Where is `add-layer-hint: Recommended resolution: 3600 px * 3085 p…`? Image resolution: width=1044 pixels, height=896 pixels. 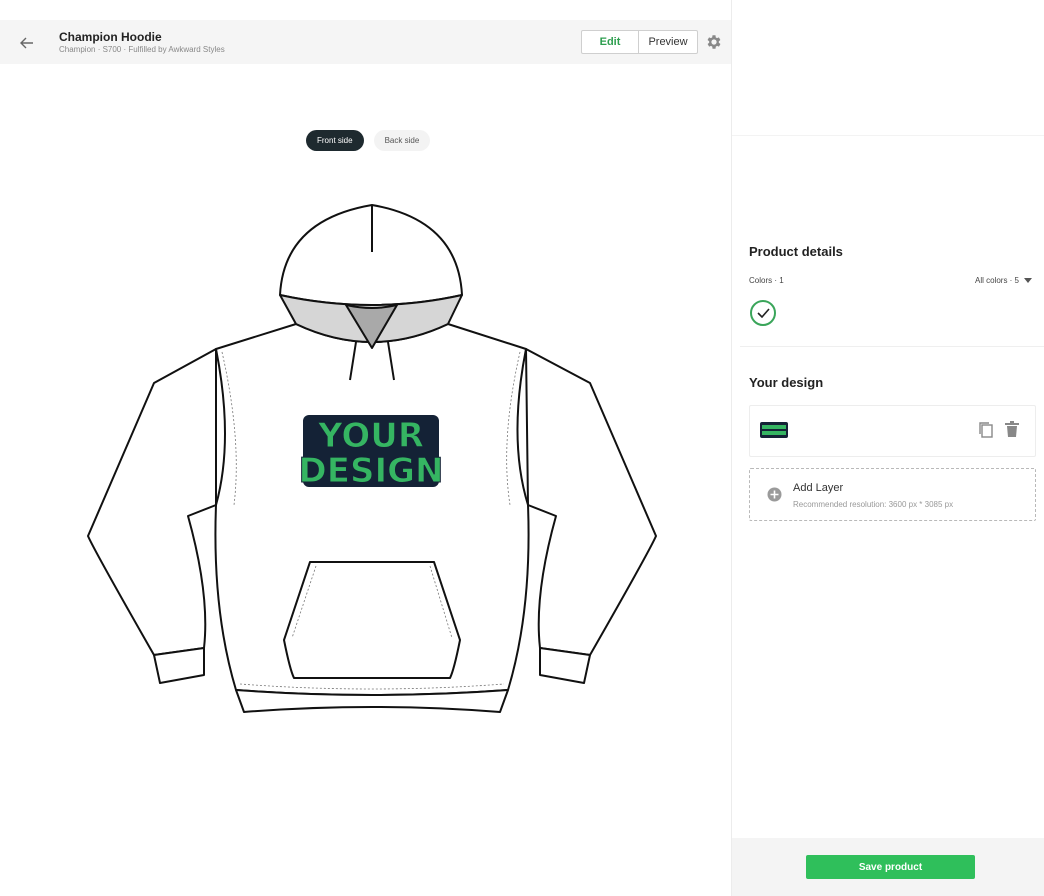 add-layer-hint: Recommended resolution: 3600 px * 3085 p… is located at coordinates (873, 504).